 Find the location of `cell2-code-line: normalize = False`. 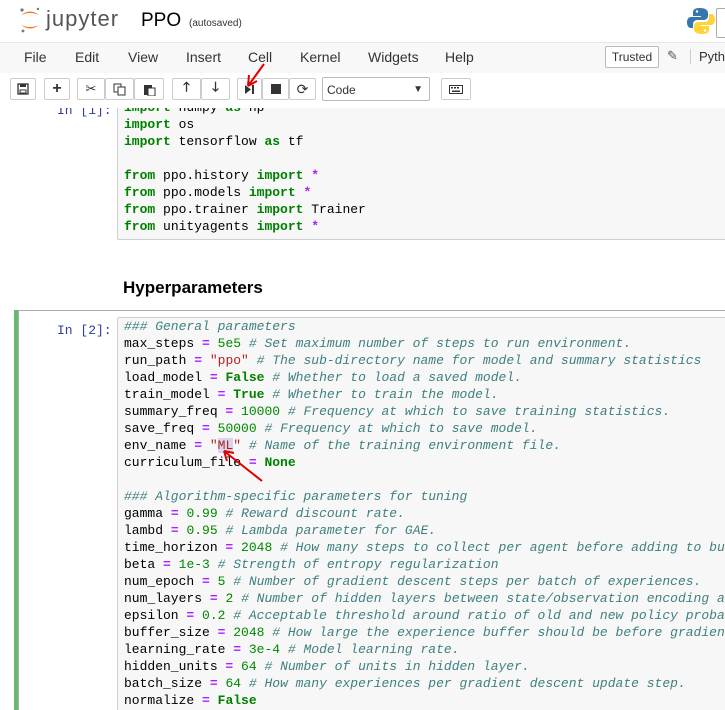

cell2-code-line: normalize = False is located at coordinates (424, 700).